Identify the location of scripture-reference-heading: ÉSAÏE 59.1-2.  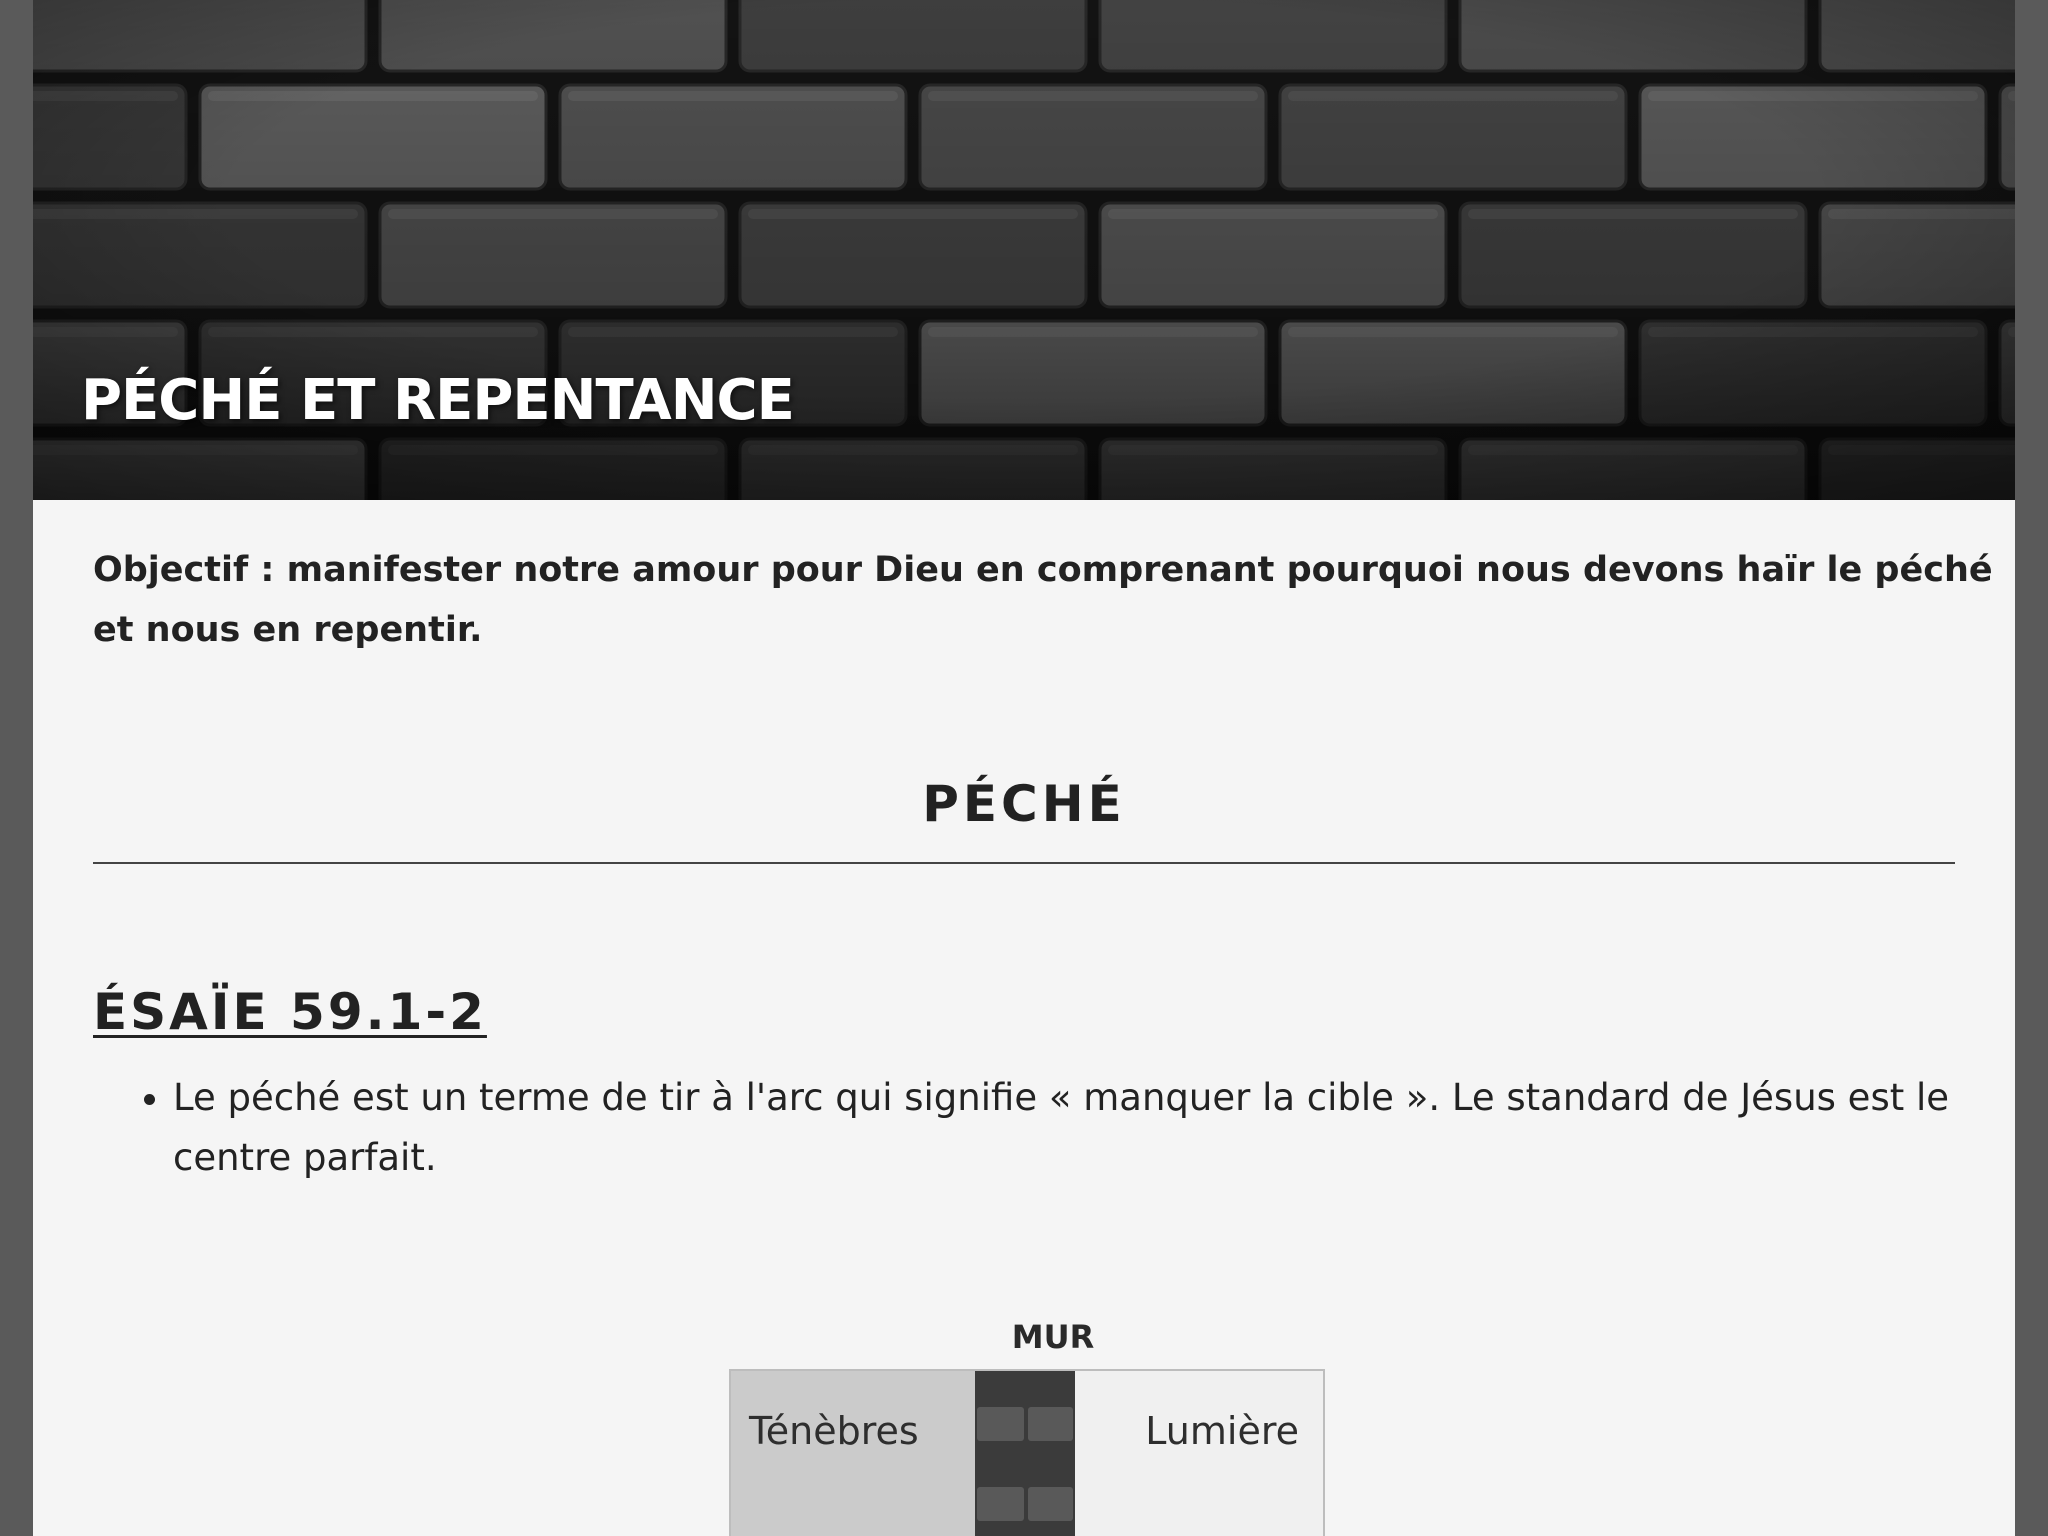
(290, 1012).